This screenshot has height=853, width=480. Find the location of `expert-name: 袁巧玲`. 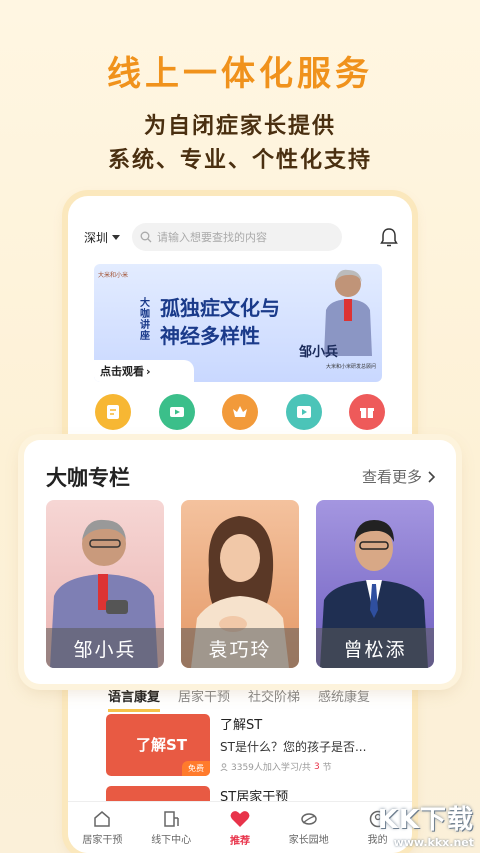

expert-name: 袁巧玲 is located at coordinates (240, 648).